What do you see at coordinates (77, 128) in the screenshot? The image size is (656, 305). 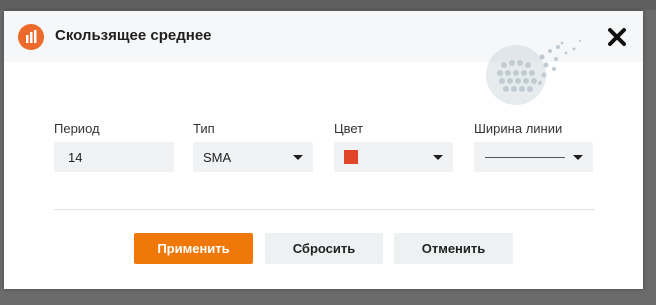 I see `period-label: Период` at bounding box center [77, 128].